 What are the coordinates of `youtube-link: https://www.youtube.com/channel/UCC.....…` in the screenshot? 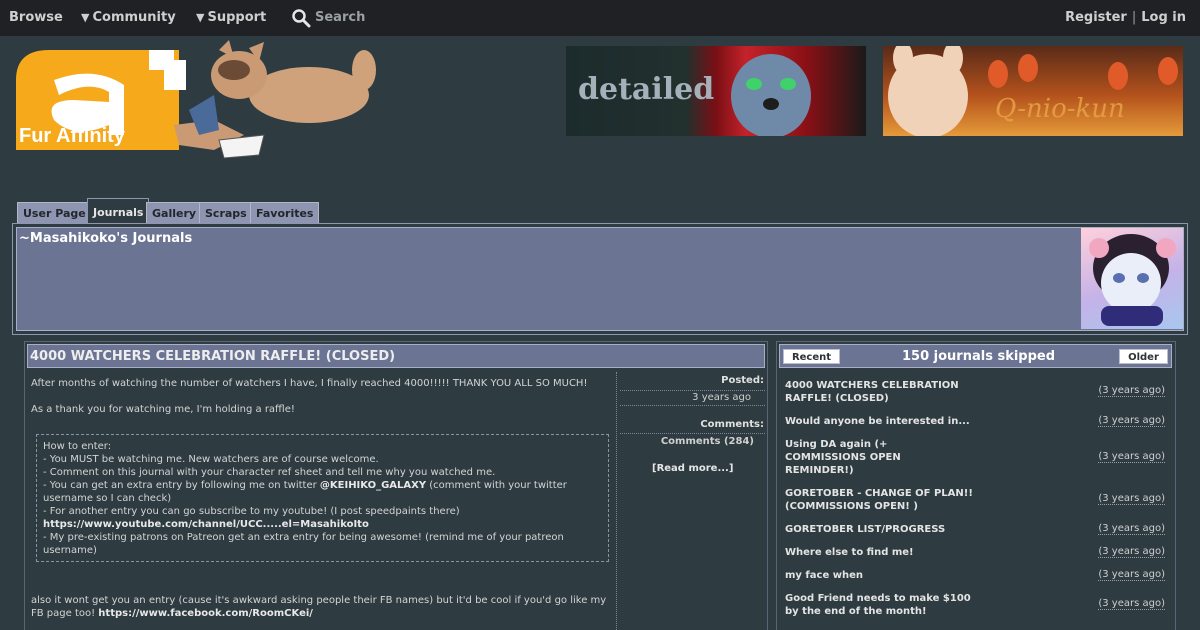 It's located at (322, 524).